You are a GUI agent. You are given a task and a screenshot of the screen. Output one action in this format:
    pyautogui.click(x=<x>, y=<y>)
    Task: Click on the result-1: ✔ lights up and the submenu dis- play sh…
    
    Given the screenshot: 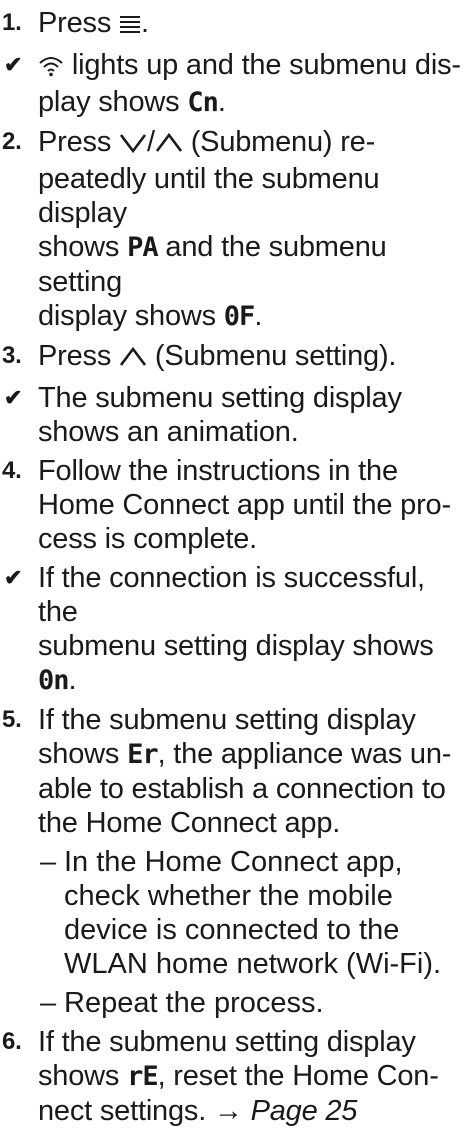 What is the action you would take?
    pyautogui.click(x=232, y=83)
    